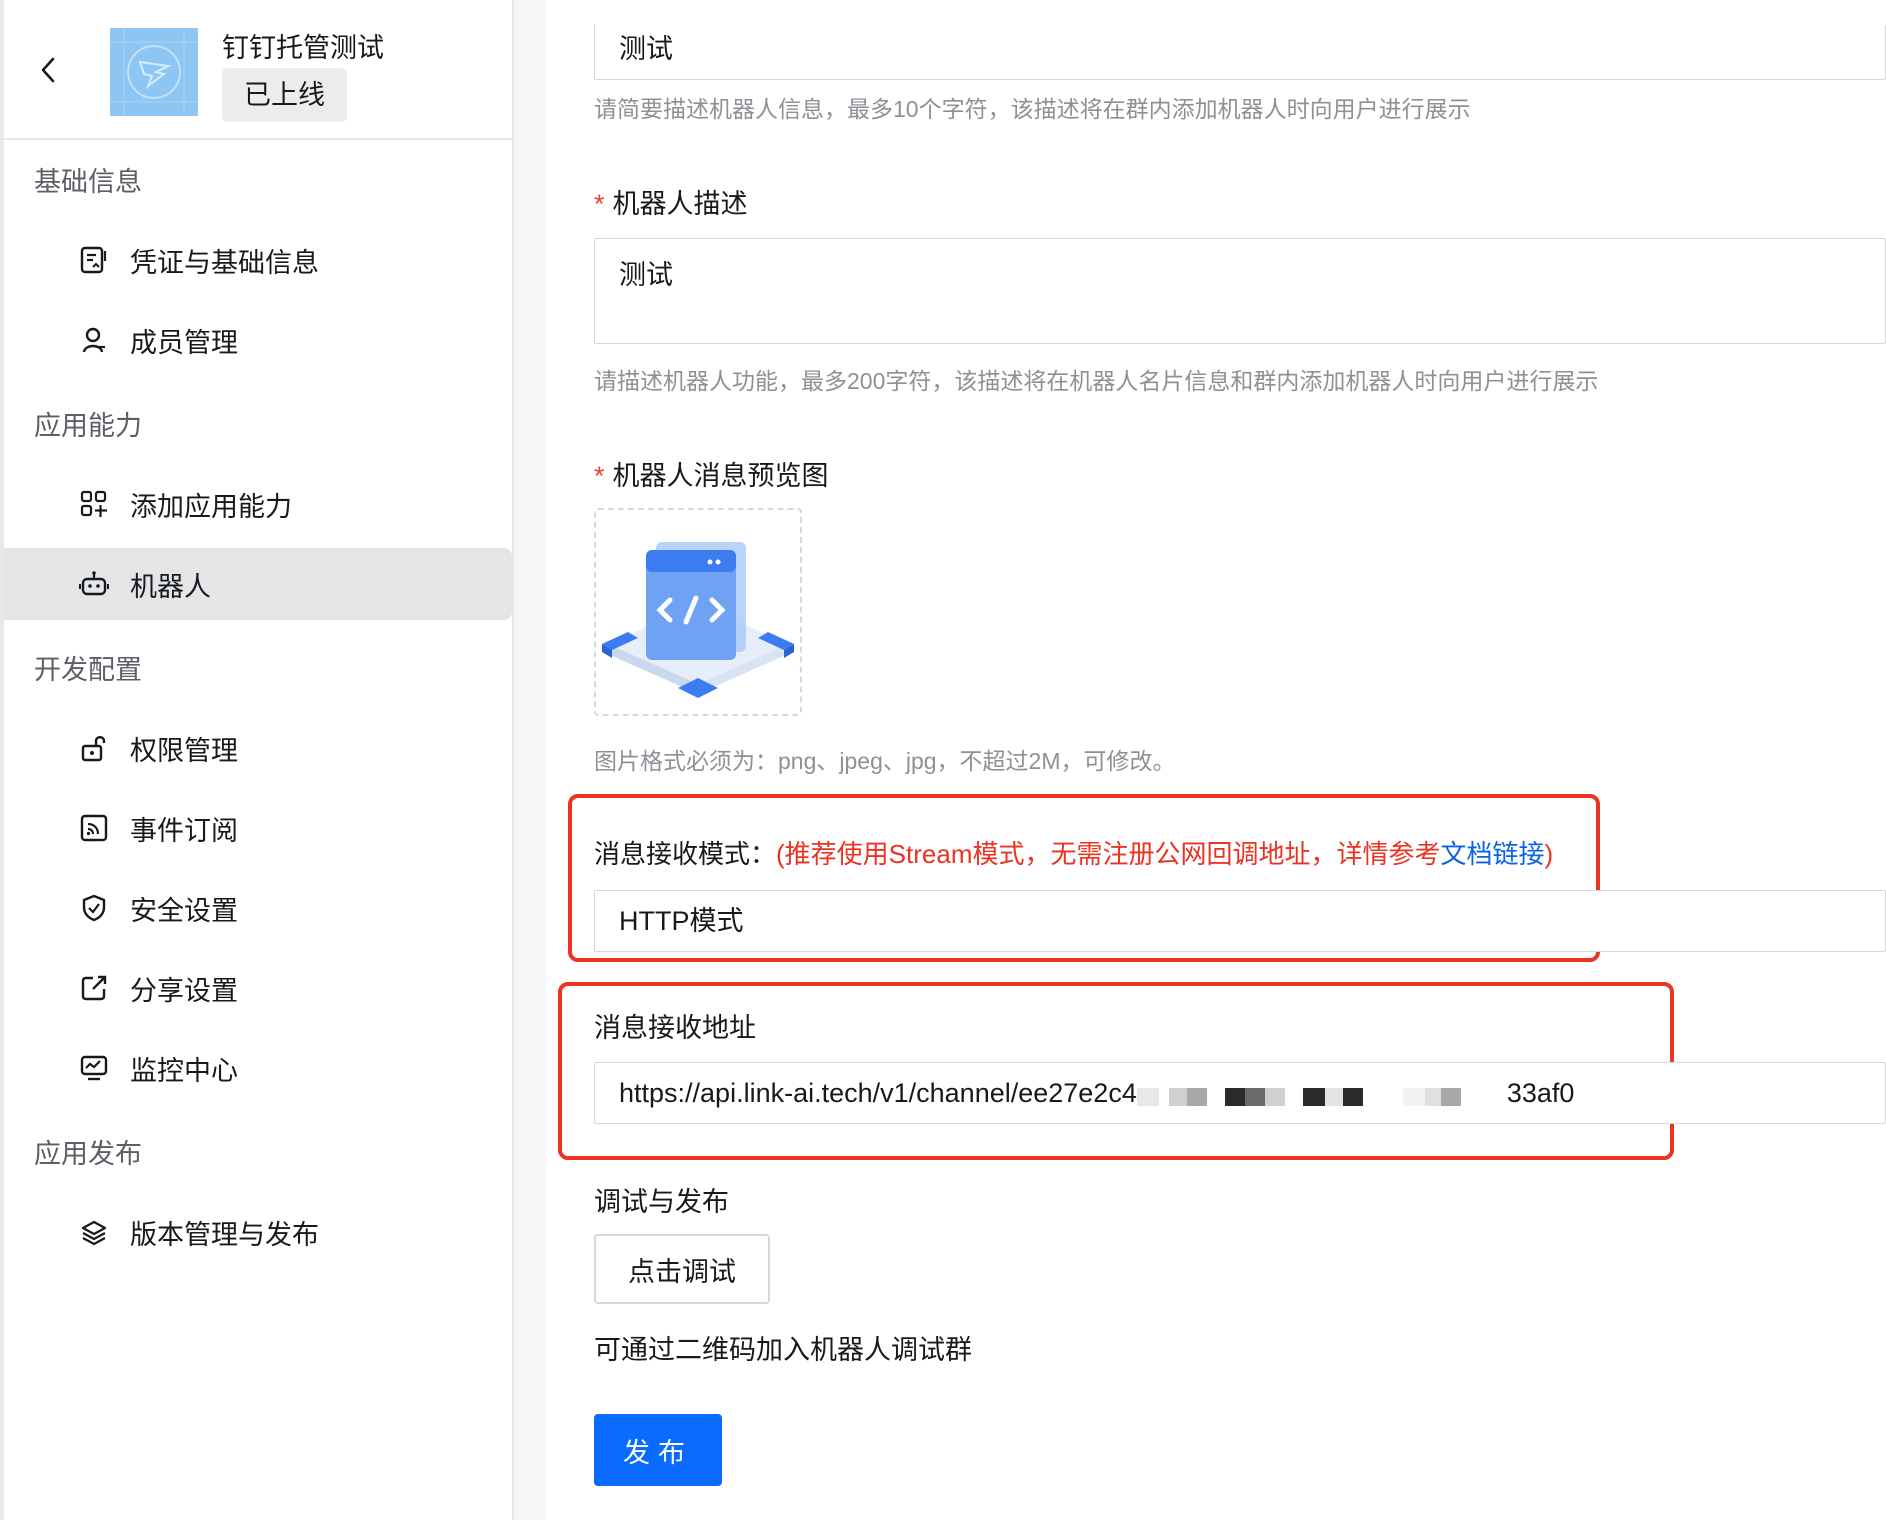  I want to click on qr-text: 可通过二维码加入机器人调试群, so click(783, 1350).